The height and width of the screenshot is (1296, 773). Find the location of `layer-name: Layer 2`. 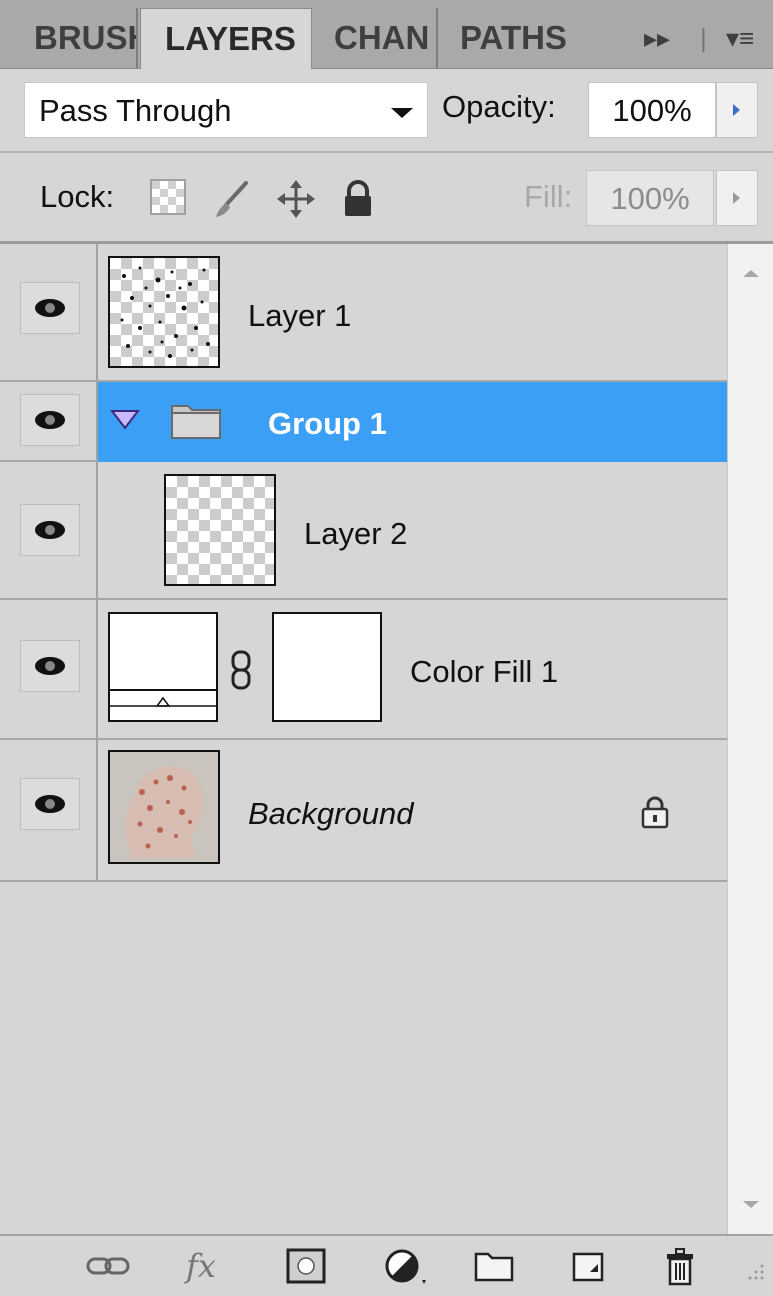

layer-name: Layer 2 is located at coordinates (356, 533).